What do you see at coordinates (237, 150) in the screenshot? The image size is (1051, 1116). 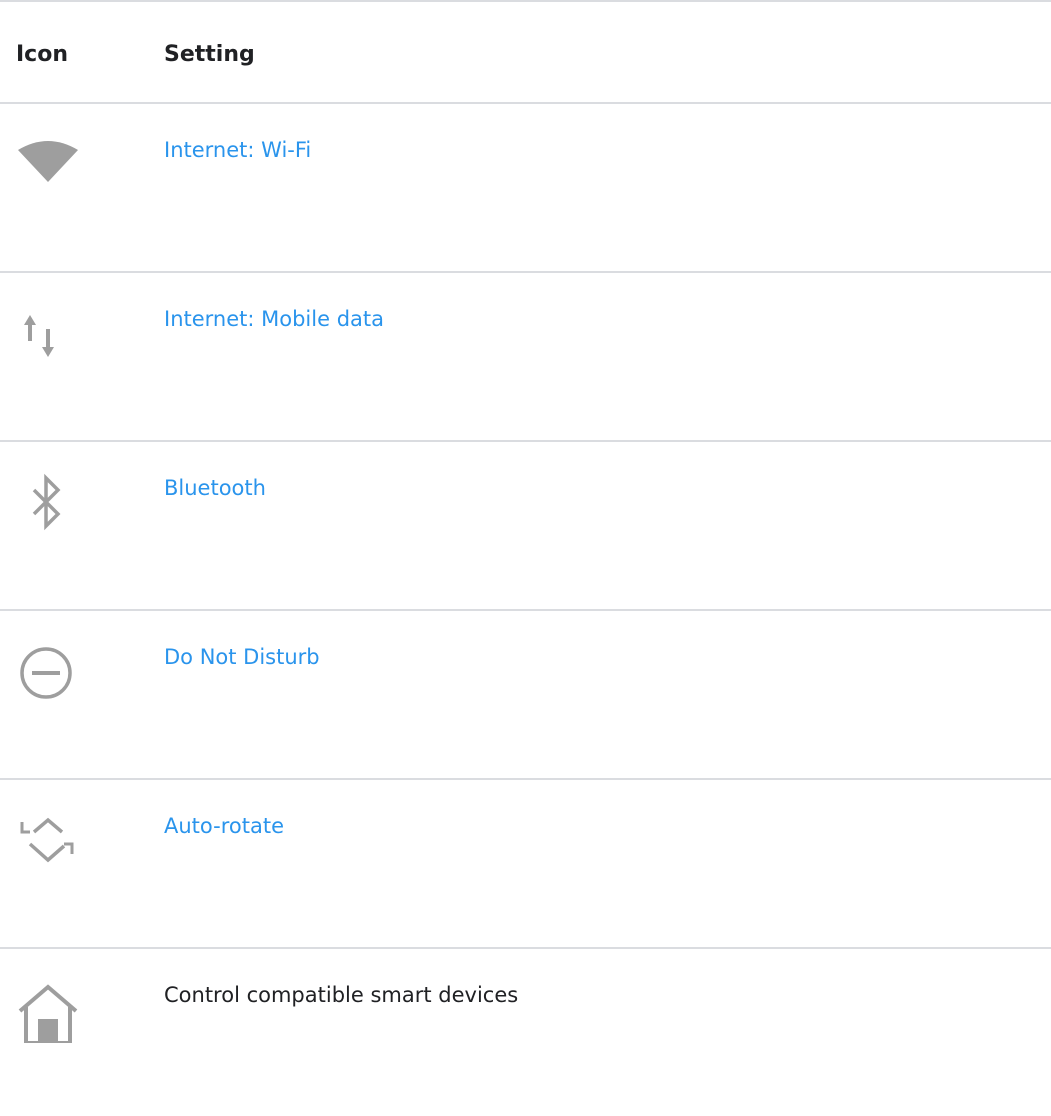 I see `internet-wifi-link: Internet: Wi-Fi` at bounding box center [237, 150].